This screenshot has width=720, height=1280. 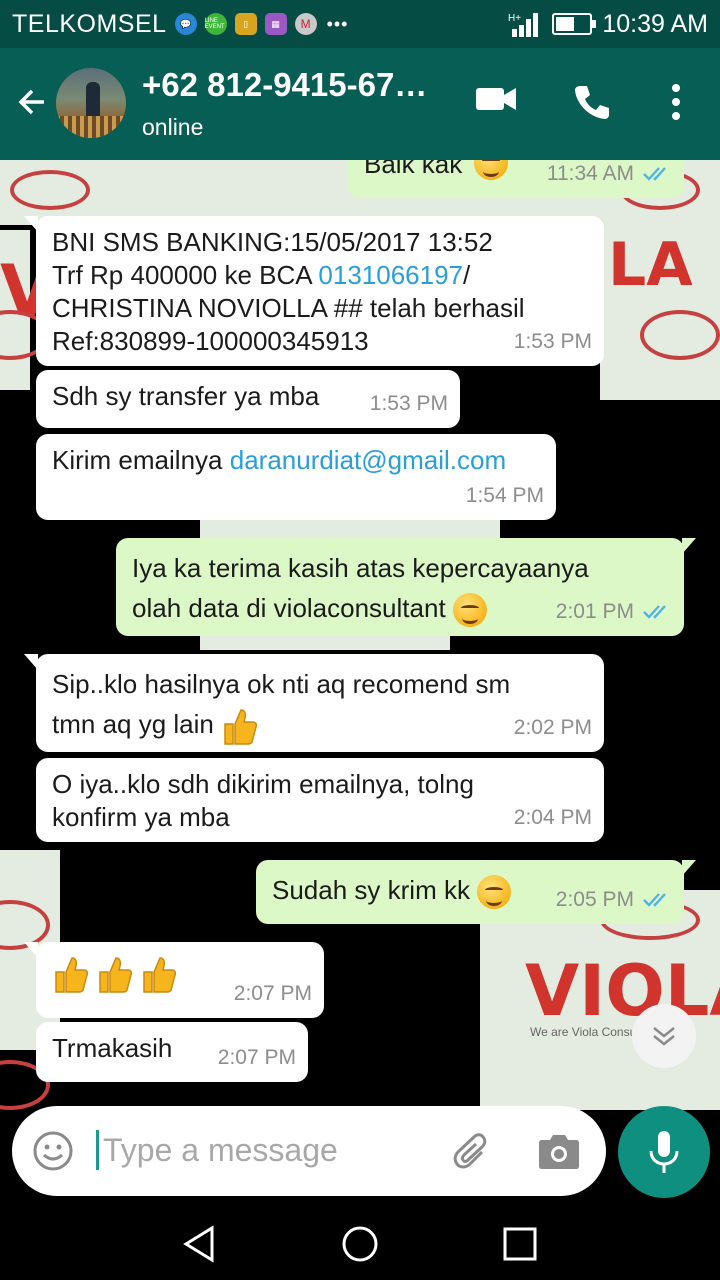 What do you see at coordinates (473, 1153) in the screenshot?
I see `attach-icon` at bounding box center [473, 1153].